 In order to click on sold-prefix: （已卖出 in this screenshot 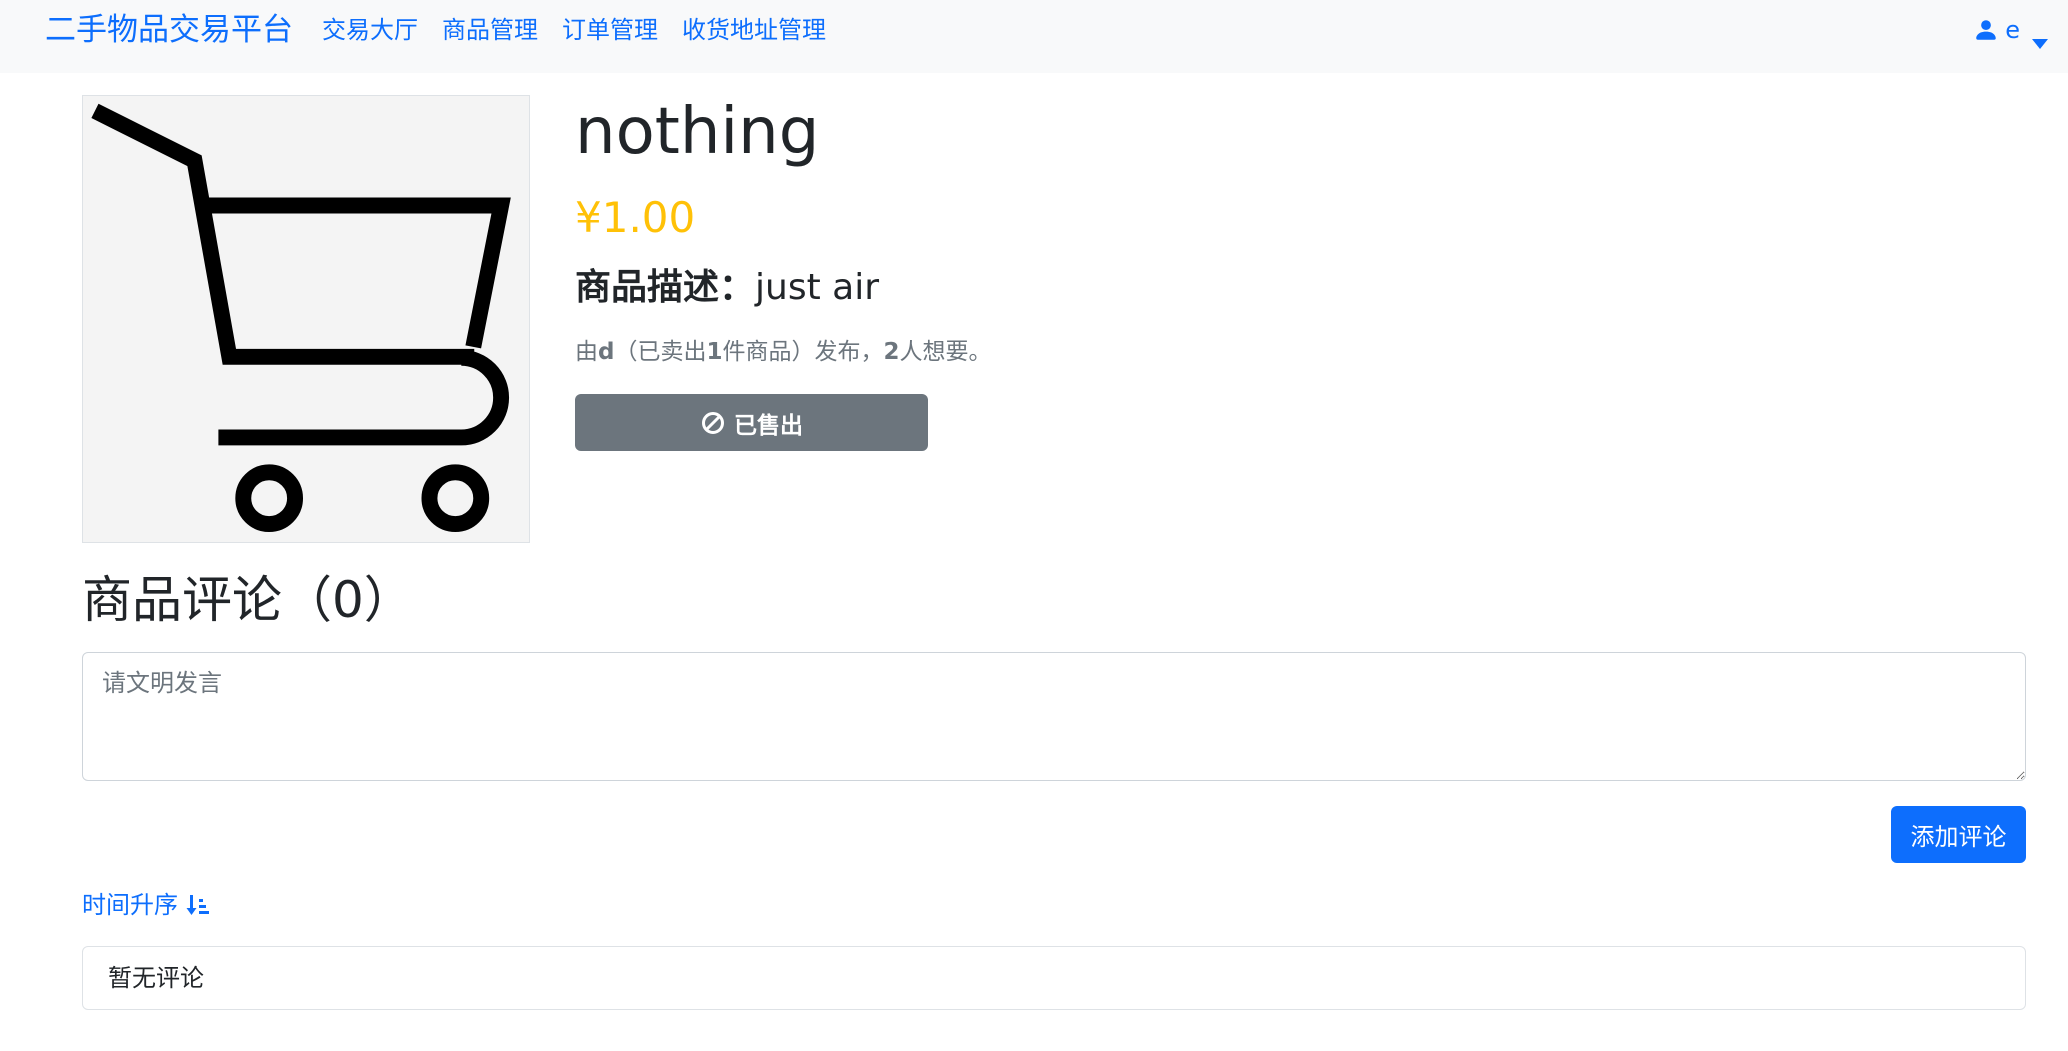, I will do `click(660, 352)`.